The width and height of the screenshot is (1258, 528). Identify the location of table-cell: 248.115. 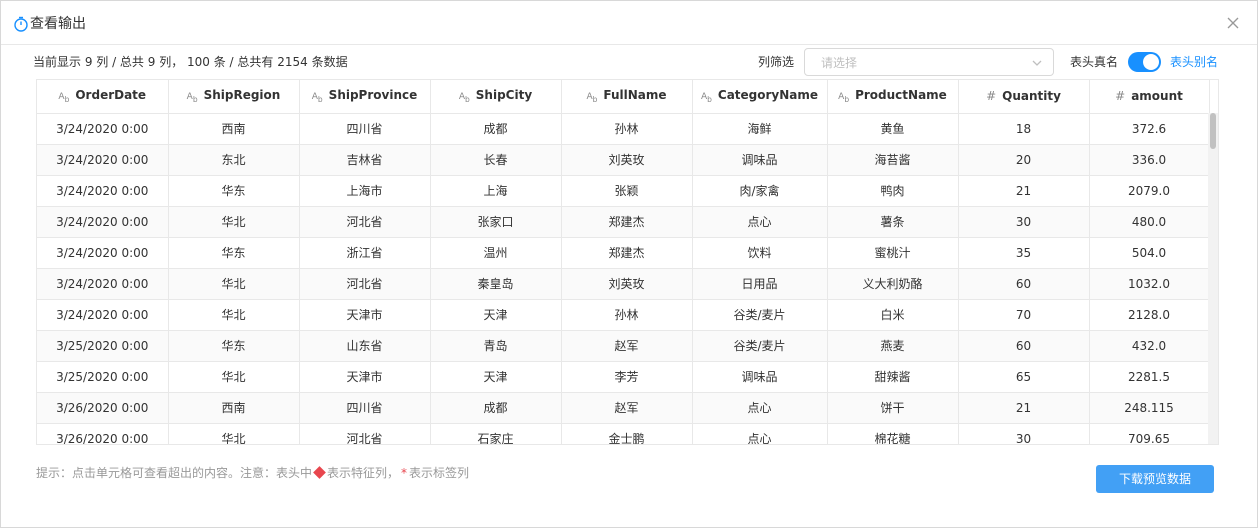
(1149, 408).